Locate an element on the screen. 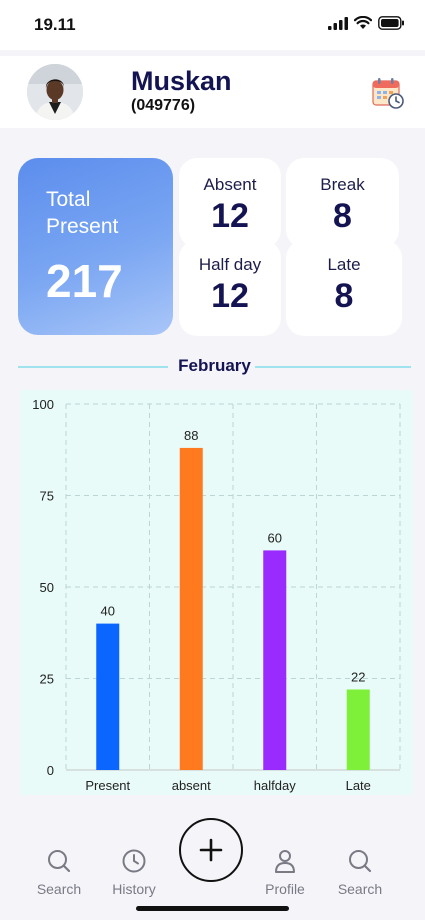 This screenshot has width=425, height=920. employee-id: (049776) is located at coordinates (163, 105).